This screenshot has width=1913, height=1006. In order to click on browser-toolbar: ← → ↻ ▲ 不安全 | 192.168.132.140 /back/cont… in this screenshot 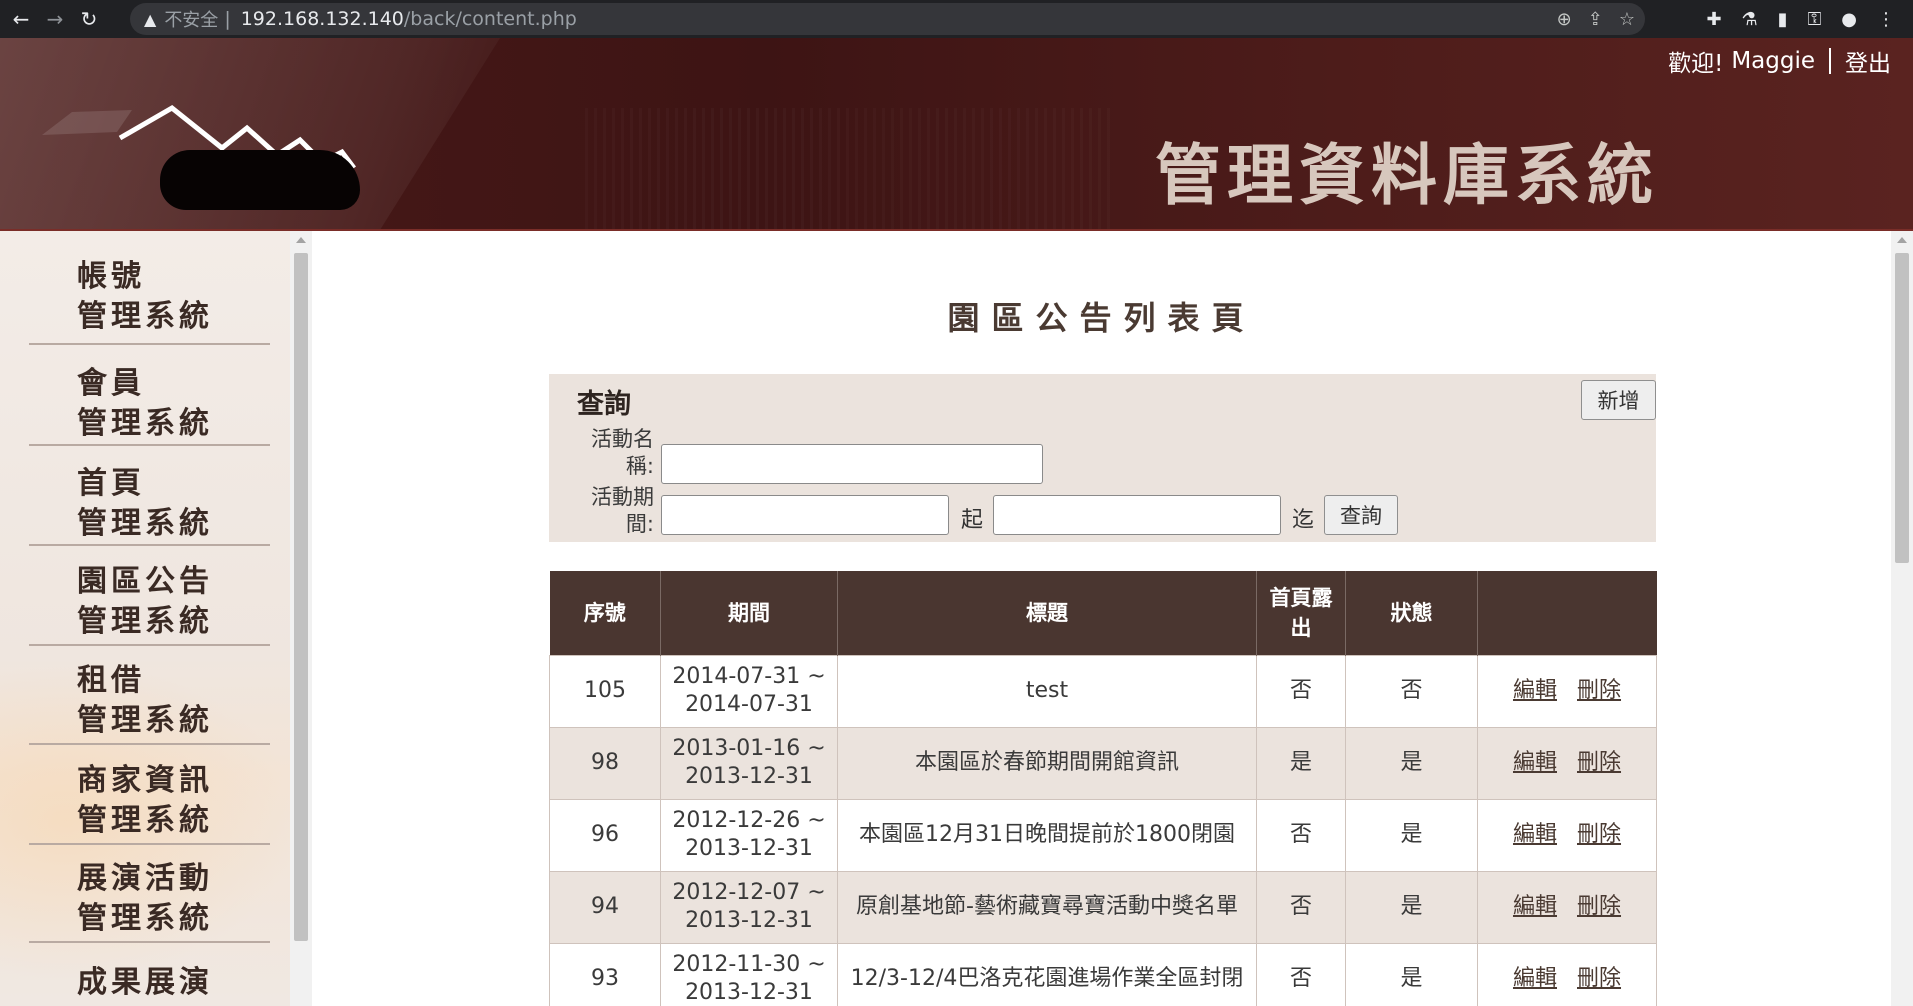, I will do `click(956, 19)`.